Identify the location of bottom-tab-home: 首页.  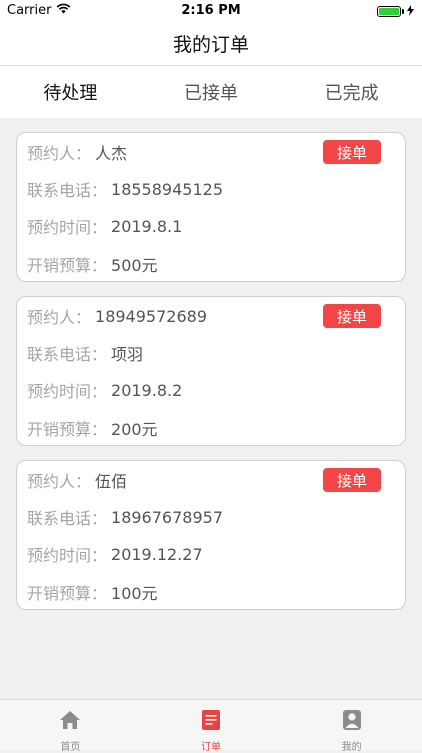
(70, 726).